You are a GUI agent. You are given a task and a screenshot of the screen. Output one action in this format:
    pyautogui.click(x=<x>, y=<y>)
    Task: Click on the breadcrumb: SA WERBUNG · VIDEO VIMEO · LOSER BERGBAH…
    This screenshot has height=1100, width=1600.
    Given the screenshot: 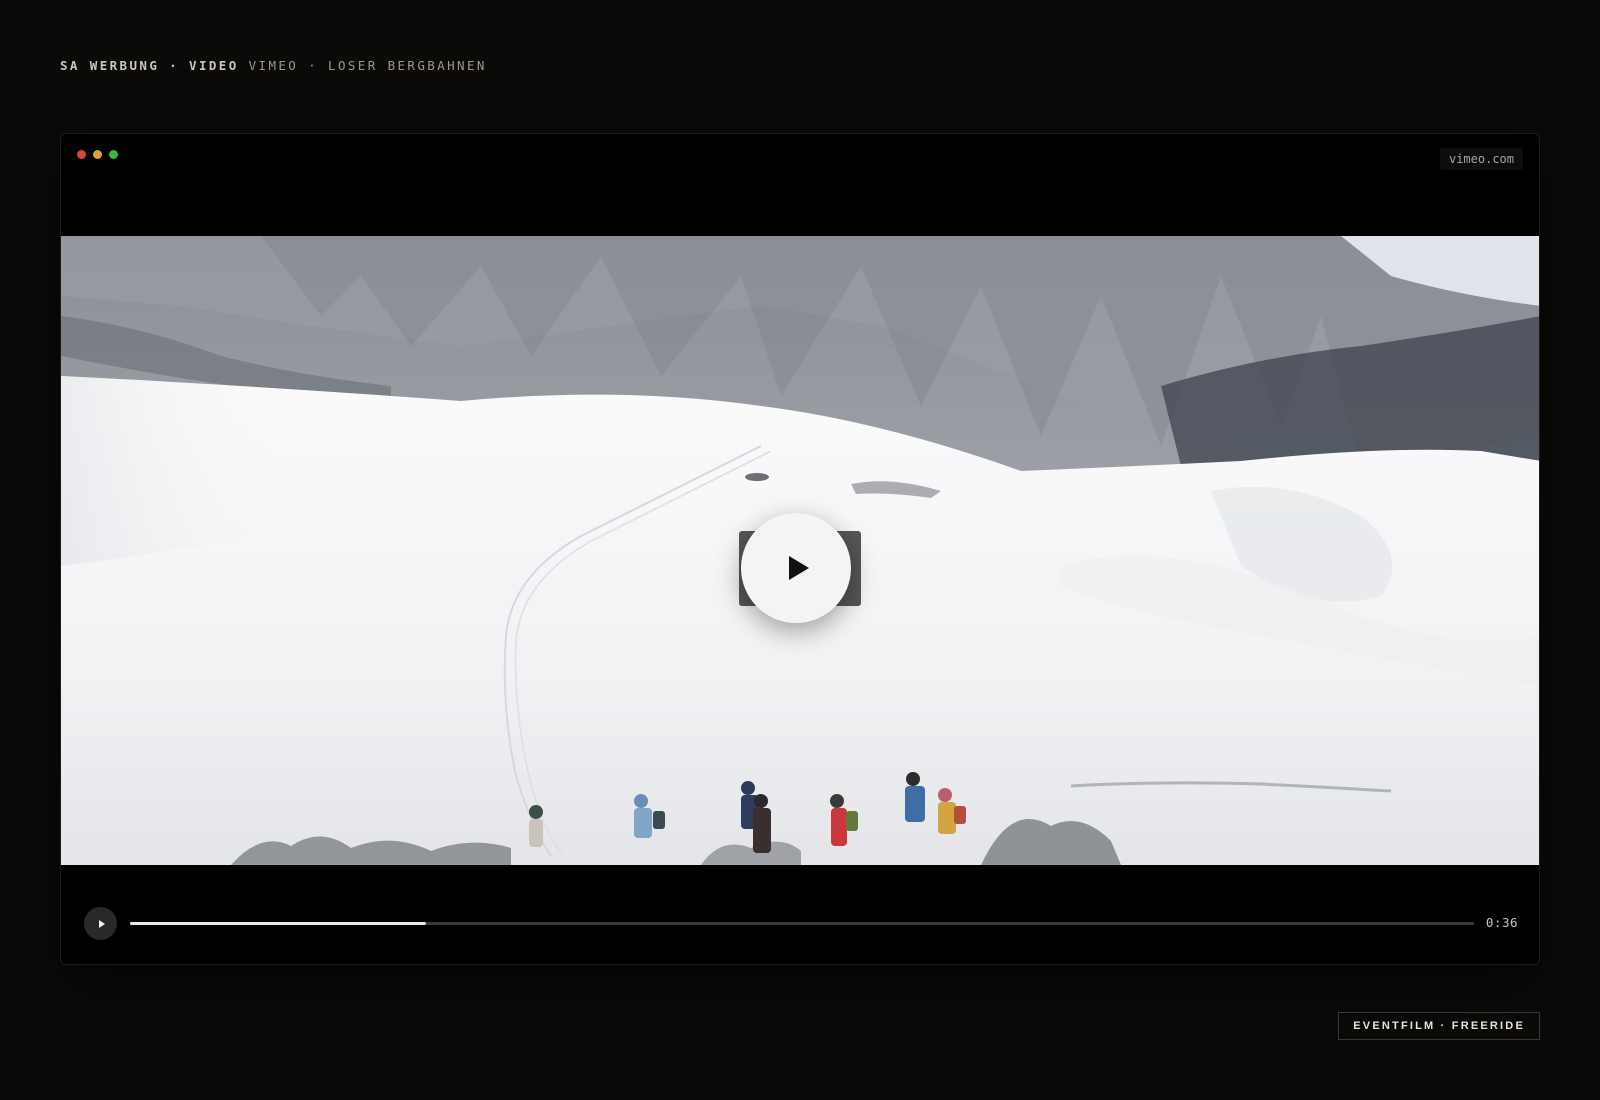 What is the action you would take?
    pyautogui.click(x=273, y=65)
    